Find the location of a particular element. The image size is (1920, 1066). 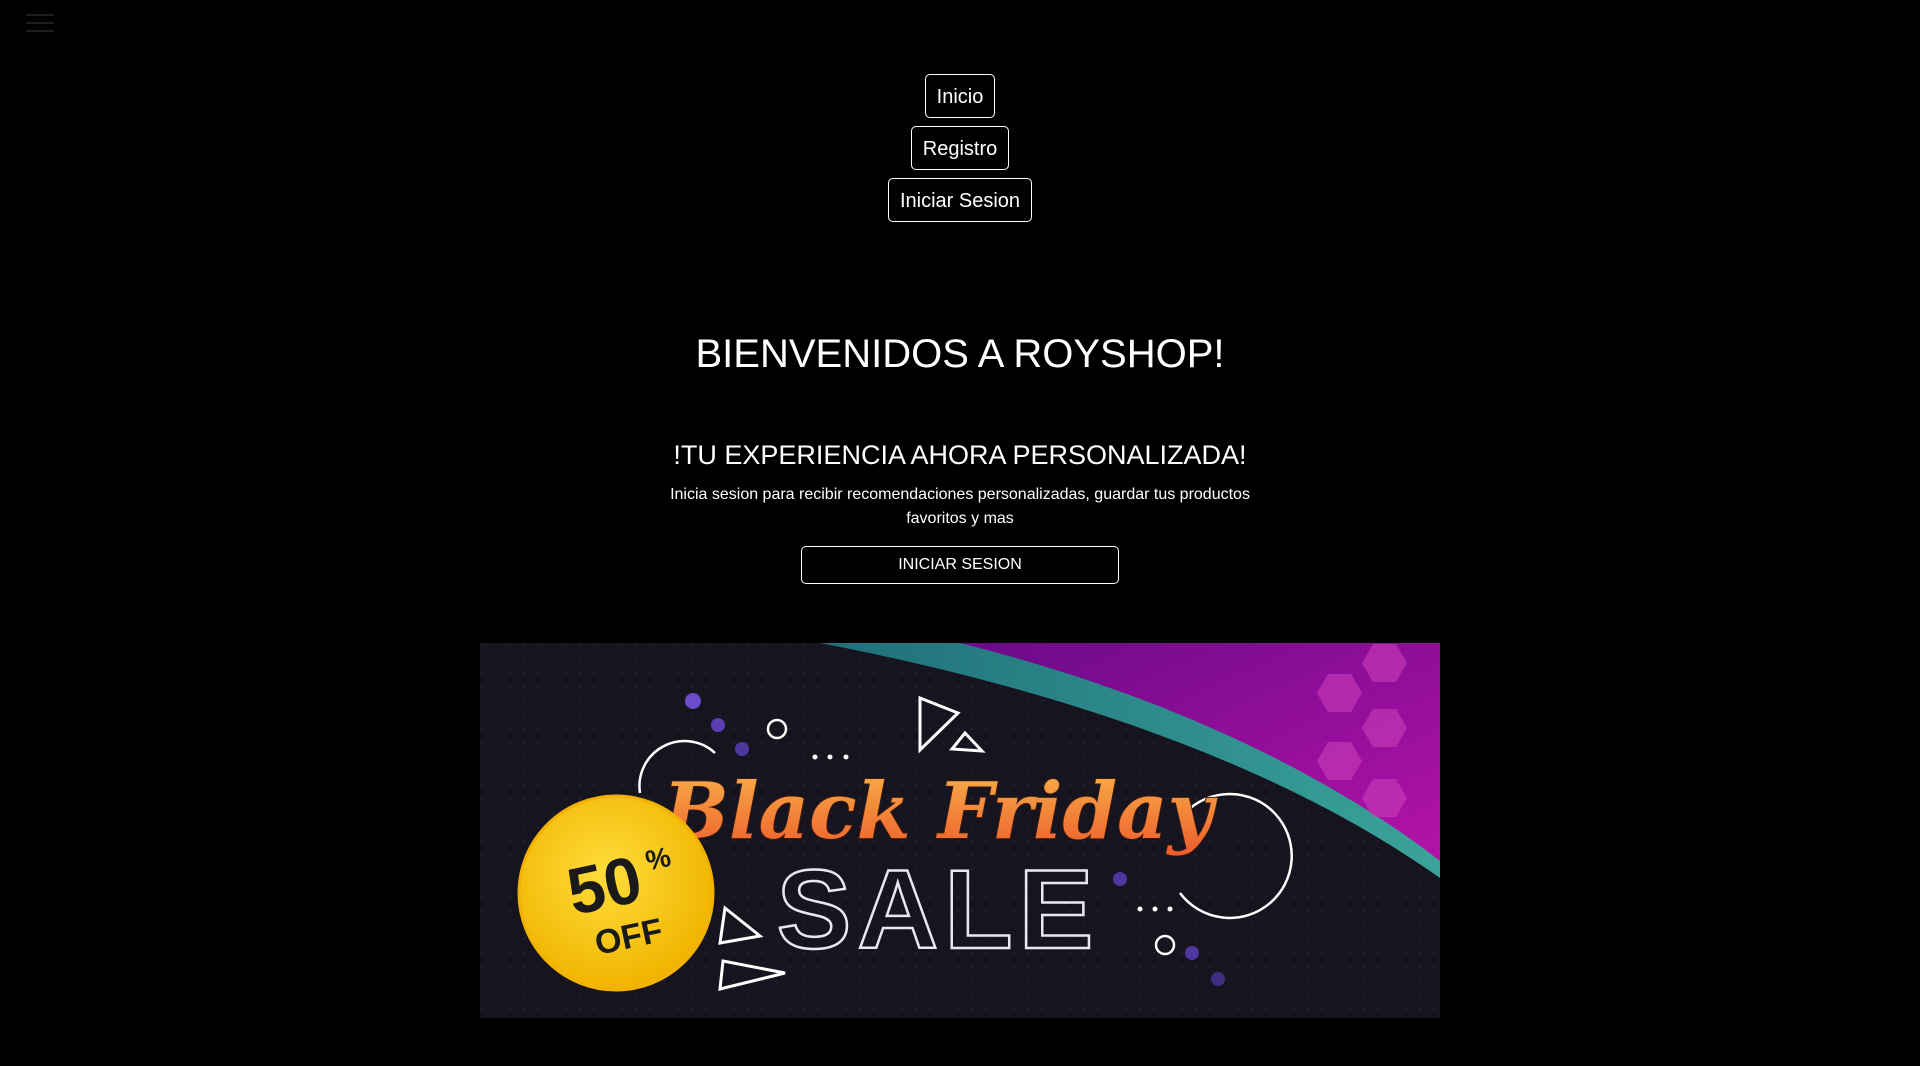

promo-login-button: INICIAR SESION is located at coordinates (960, 565).